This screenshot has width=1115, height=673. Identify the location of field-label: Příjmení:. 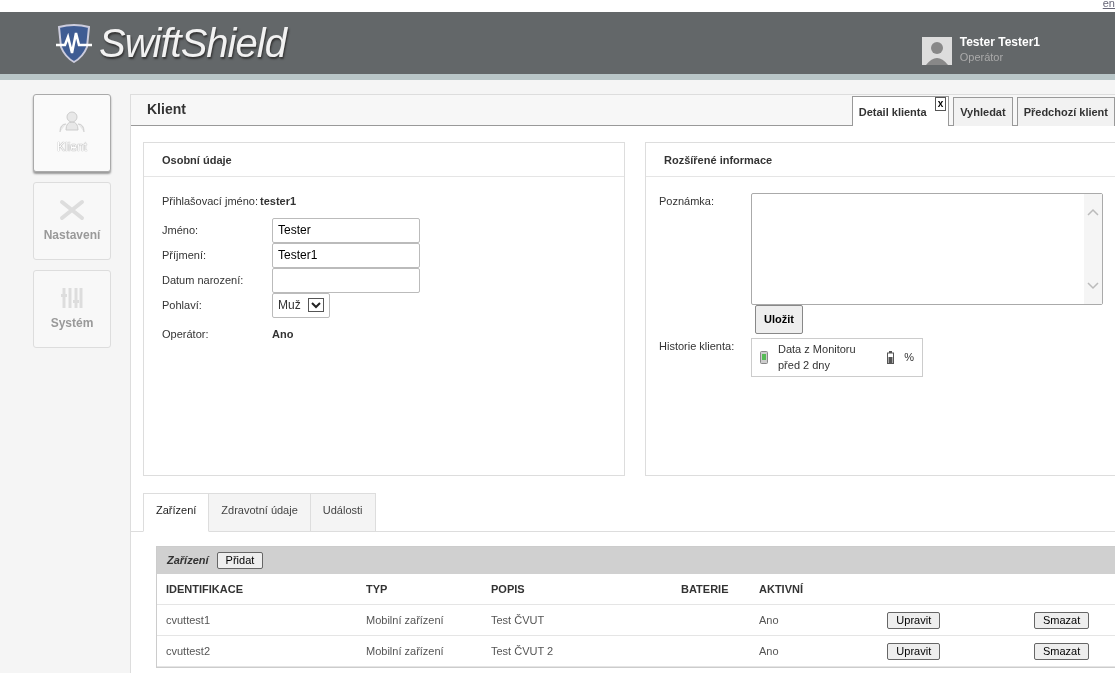
(184, 255).